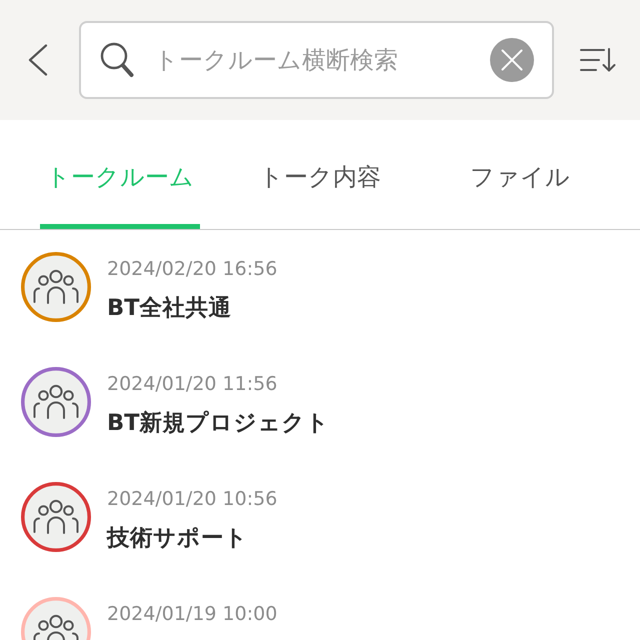  I want to click on sort-button, so click(598, 60).